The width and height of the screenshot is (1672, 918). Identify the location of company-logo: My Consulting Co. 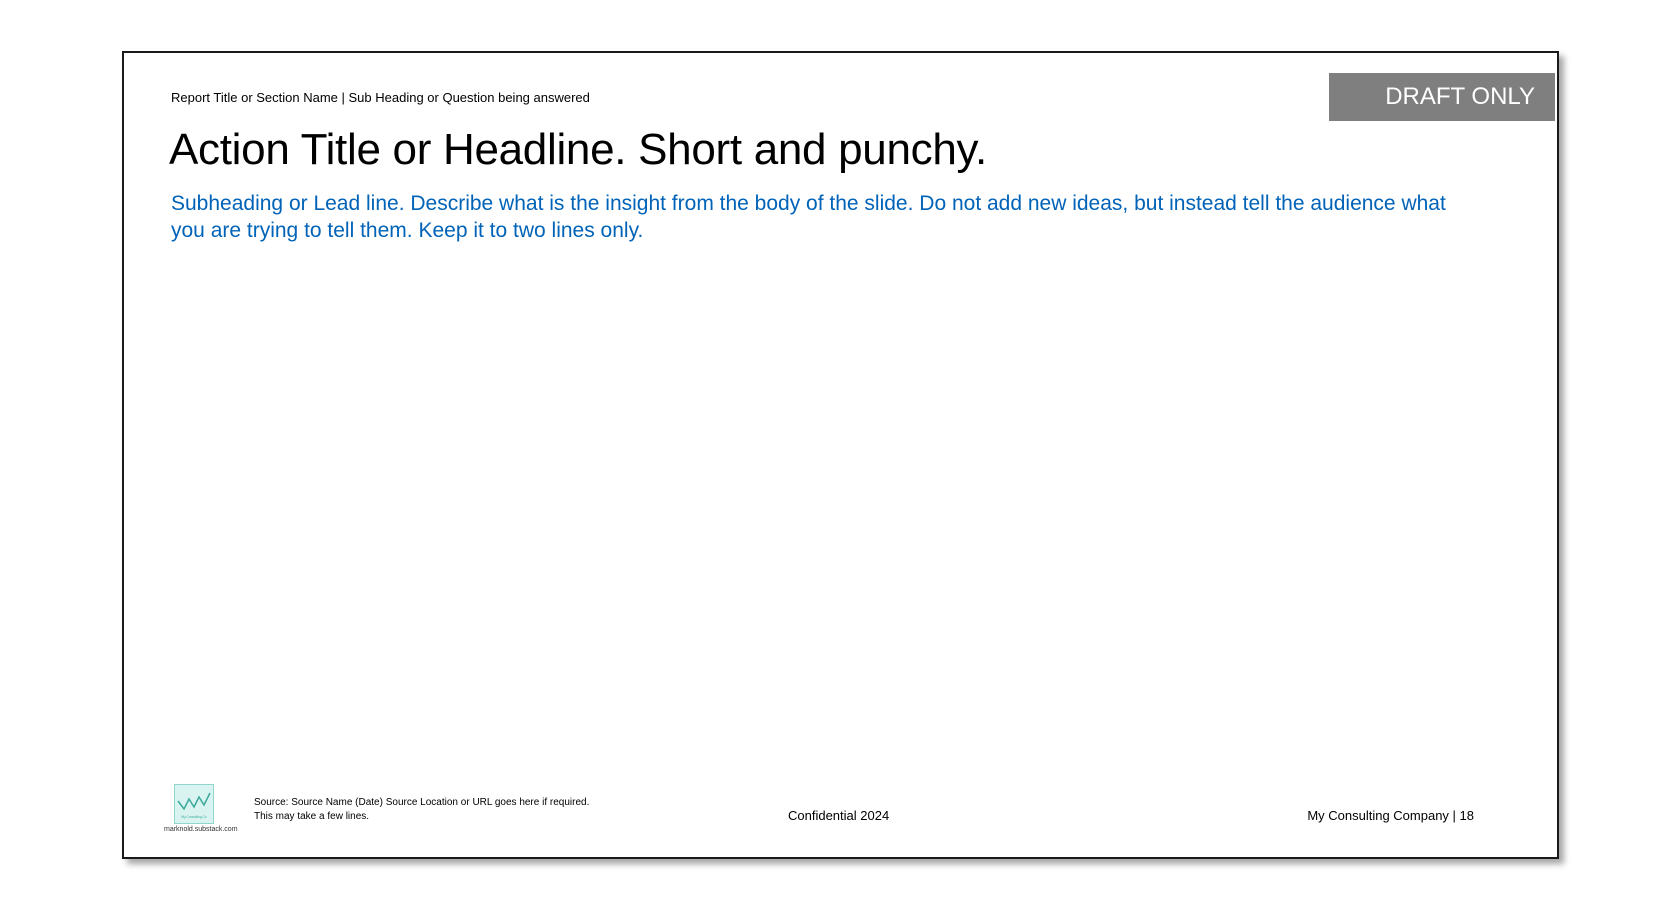
(194, 804).